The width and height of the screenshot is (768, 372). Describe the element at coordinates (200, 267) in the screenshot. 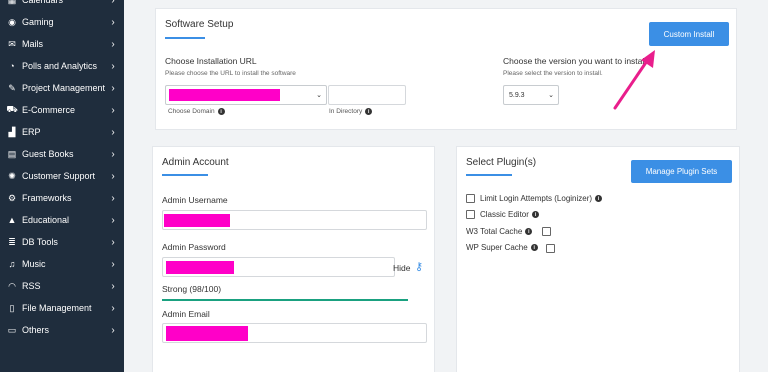

I see `redacted-password` at that location.